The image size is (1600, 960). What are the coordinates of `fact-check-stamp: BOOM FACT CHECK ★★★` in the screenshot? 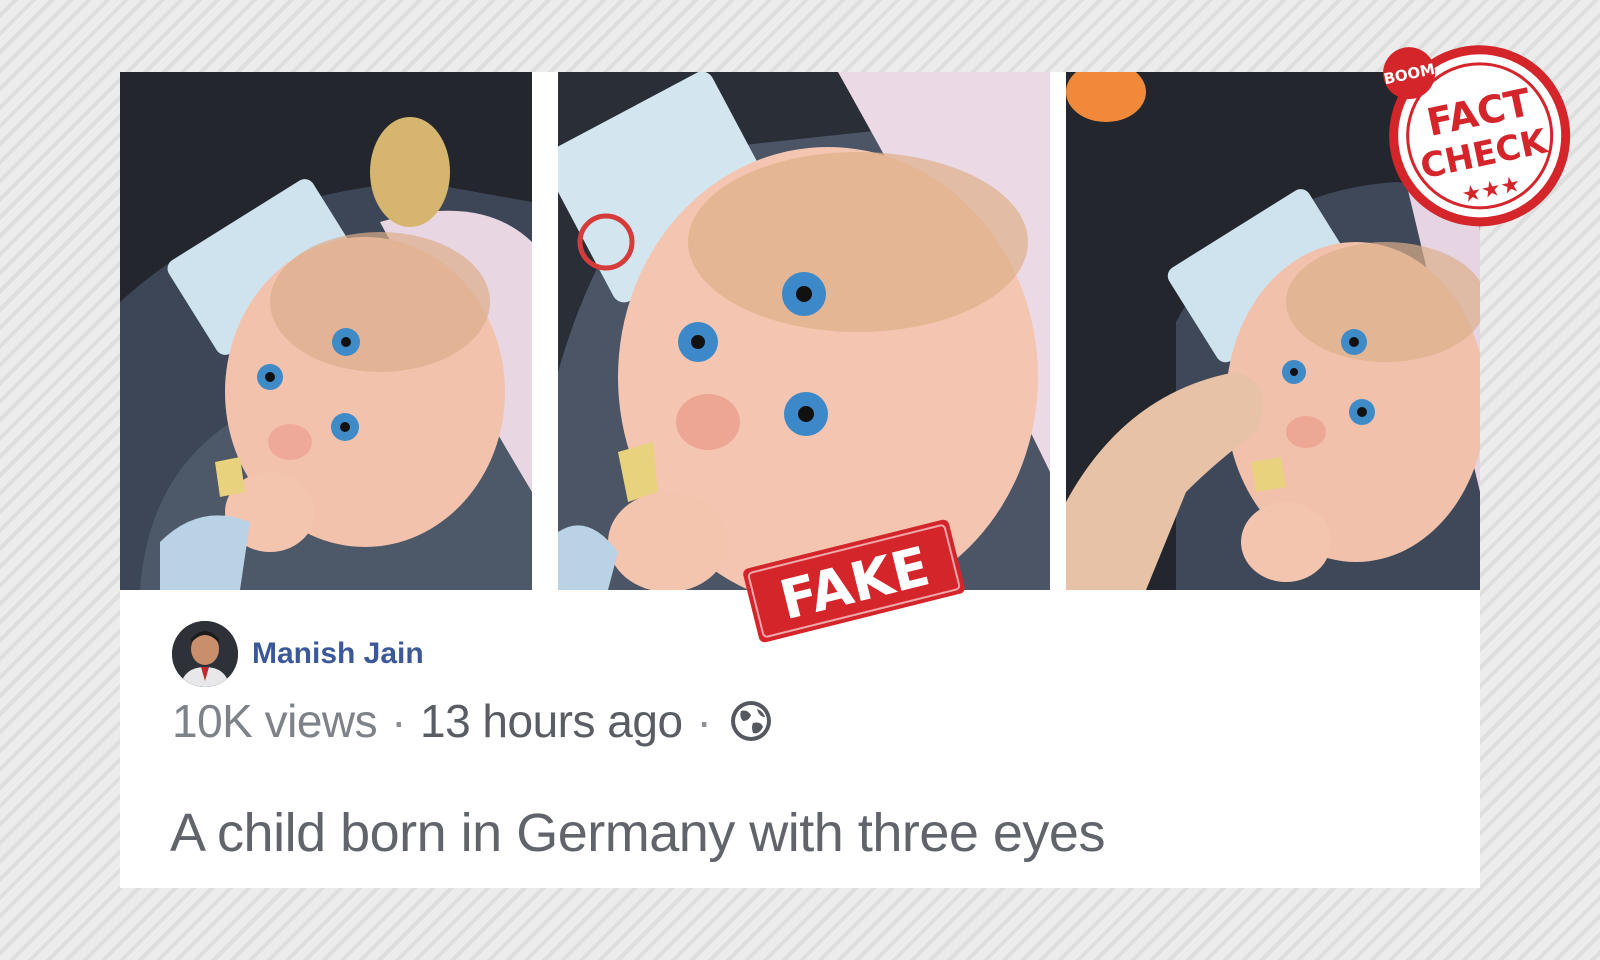 It's located at (1476, 136).